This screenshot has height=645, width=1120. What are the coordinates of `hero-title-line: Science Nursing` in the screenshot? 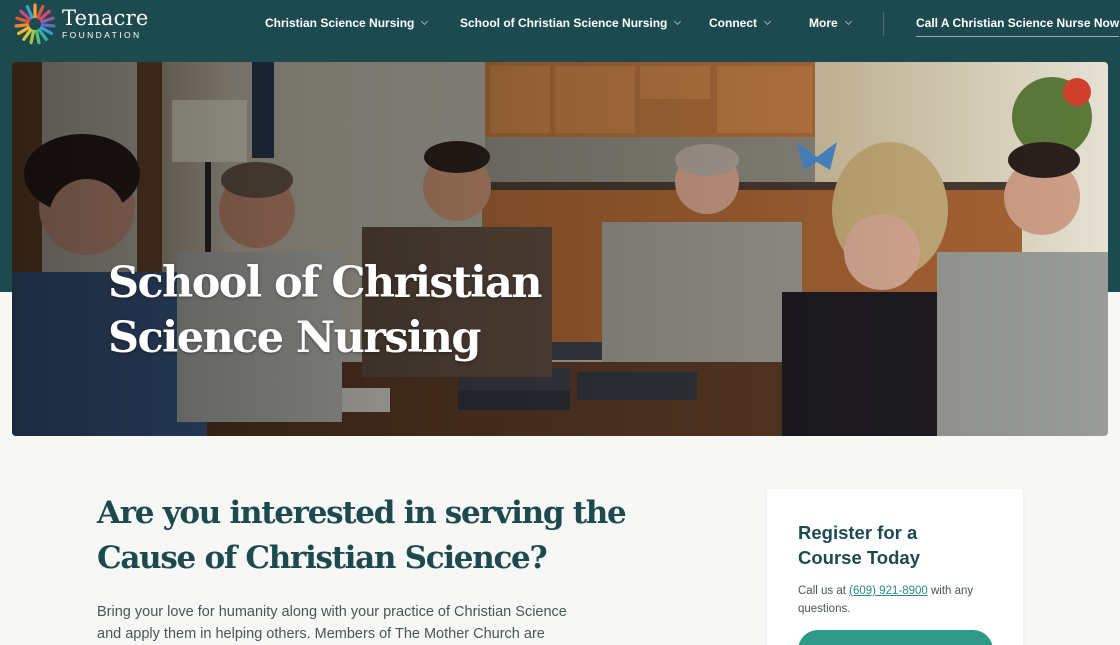 It's located at (294, 338).